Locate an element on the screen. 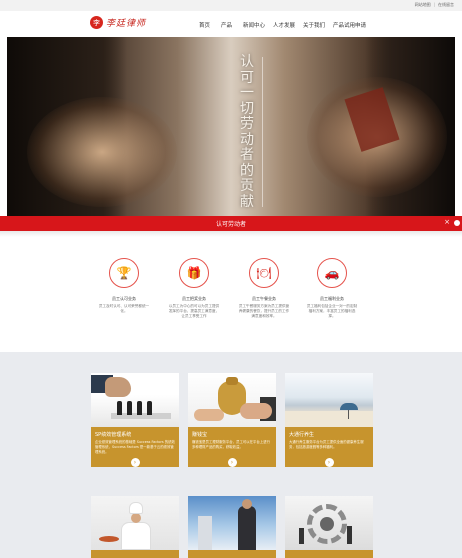 The width and height of the screenshot is (462, 558). card-desc: 大通行养生服务平台为员工提供全面的健康养生服务，包括旅游度假等多种福利。 is located at coordinates (326, 444).